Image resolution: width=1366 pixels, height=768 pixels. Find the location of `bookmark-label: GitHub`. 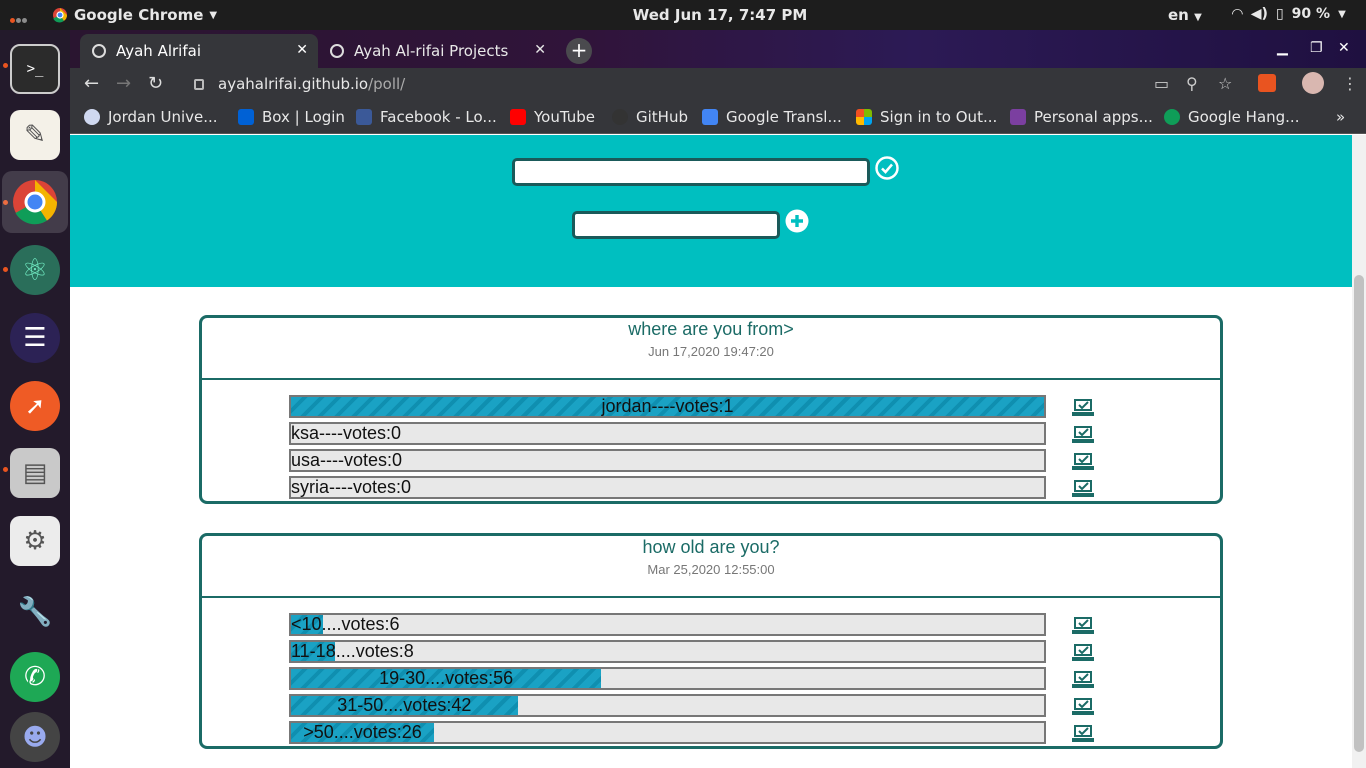

bookmark-label: GitHub is located at coordinates (662, 117).